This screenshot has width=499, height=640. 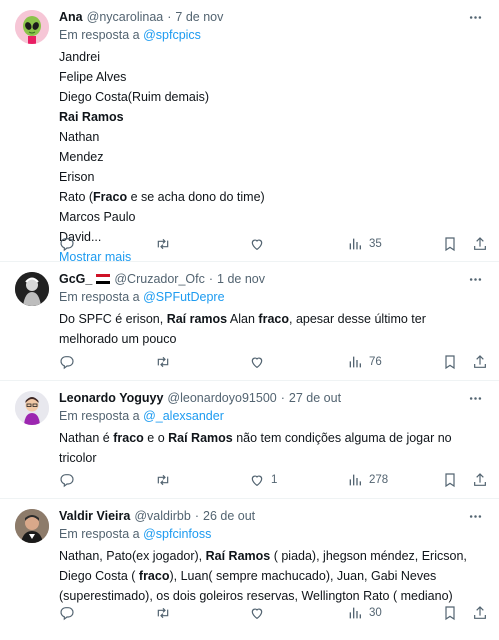 What do you see at coordinates (183, 416) in the screenshot?
I see `reply-to-link: @_alexsander` at bounding box center [183, 416].